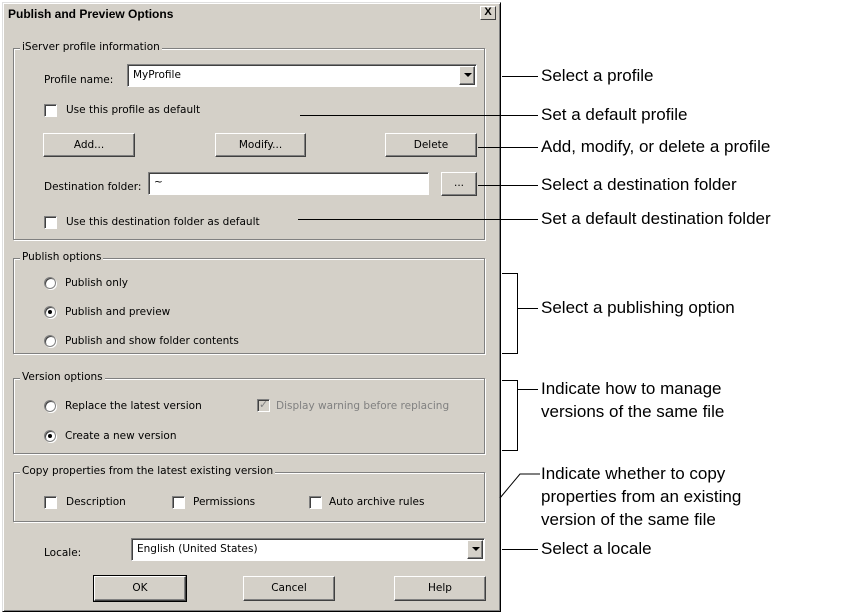 This screenshot has width=851, height=614. Describe the element at coordinates (510, 380) in the screenshot. I see `bracket-top-version` at that location.